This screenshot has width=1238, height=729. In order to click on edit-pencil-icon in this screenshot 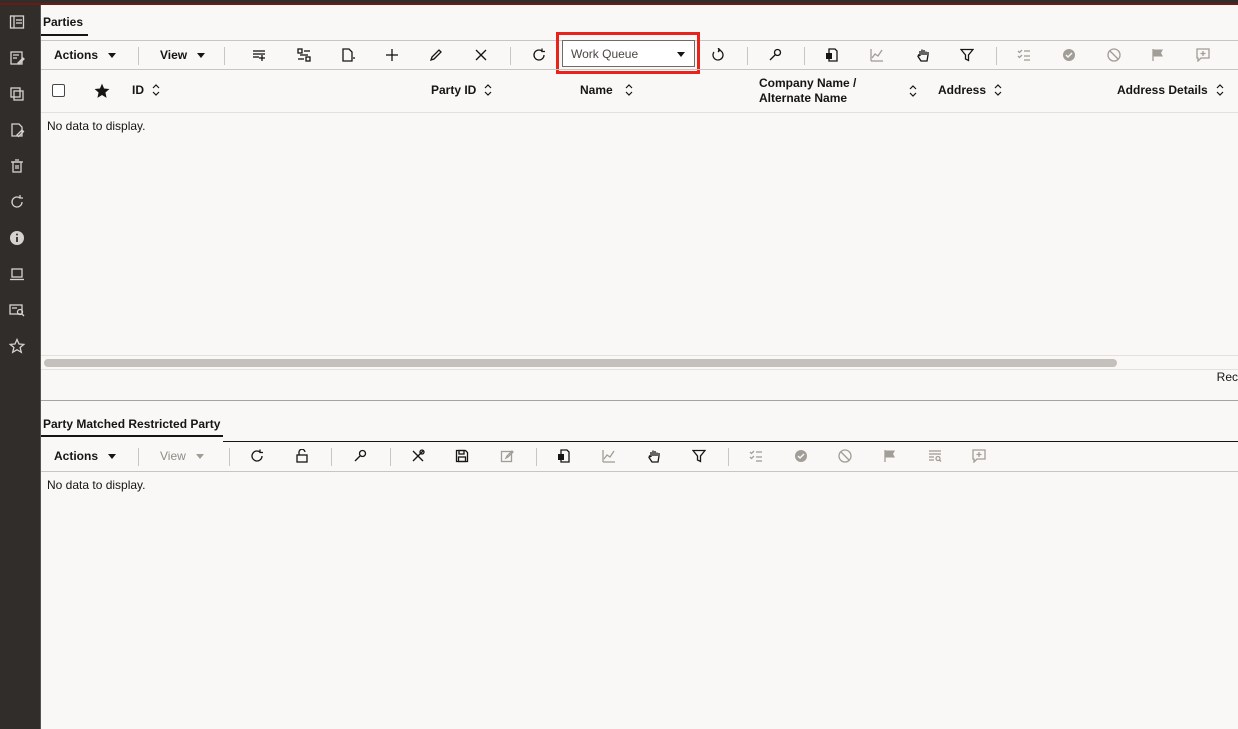, I will do `click(436, 55)`.